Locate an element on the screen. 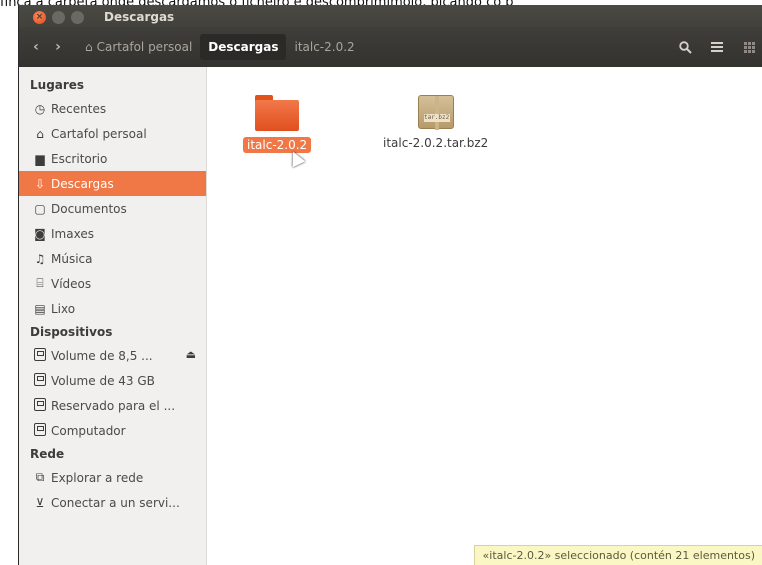 Image resolution: width=762 pixels, height=565 pixels. sidebar-item-label: Documentos is located at coordinates (89, 208).